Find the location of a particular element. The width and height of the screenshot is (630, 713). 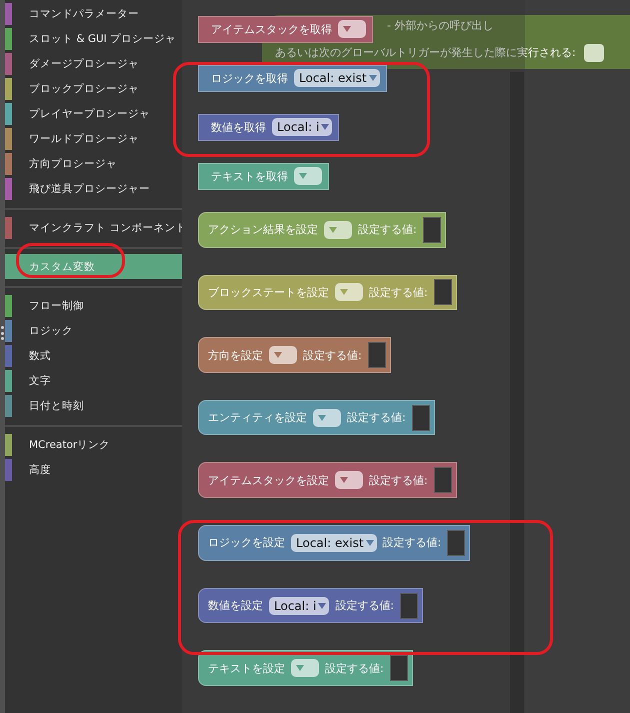

category-item: ロジック is located at coordinates (93, 330).